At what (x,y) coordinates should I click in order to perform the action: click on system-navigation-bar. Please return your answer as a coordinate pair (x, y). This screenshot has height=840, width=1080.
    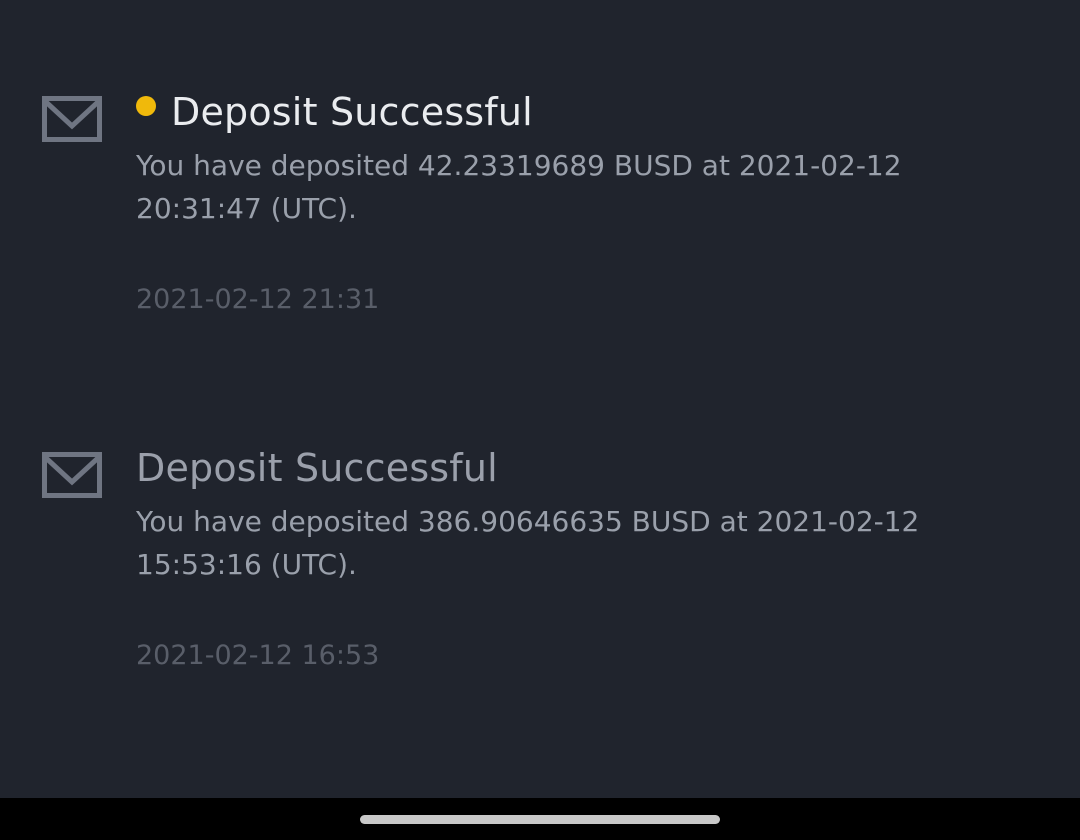
    Looking at the image, I should click on (540, 819).